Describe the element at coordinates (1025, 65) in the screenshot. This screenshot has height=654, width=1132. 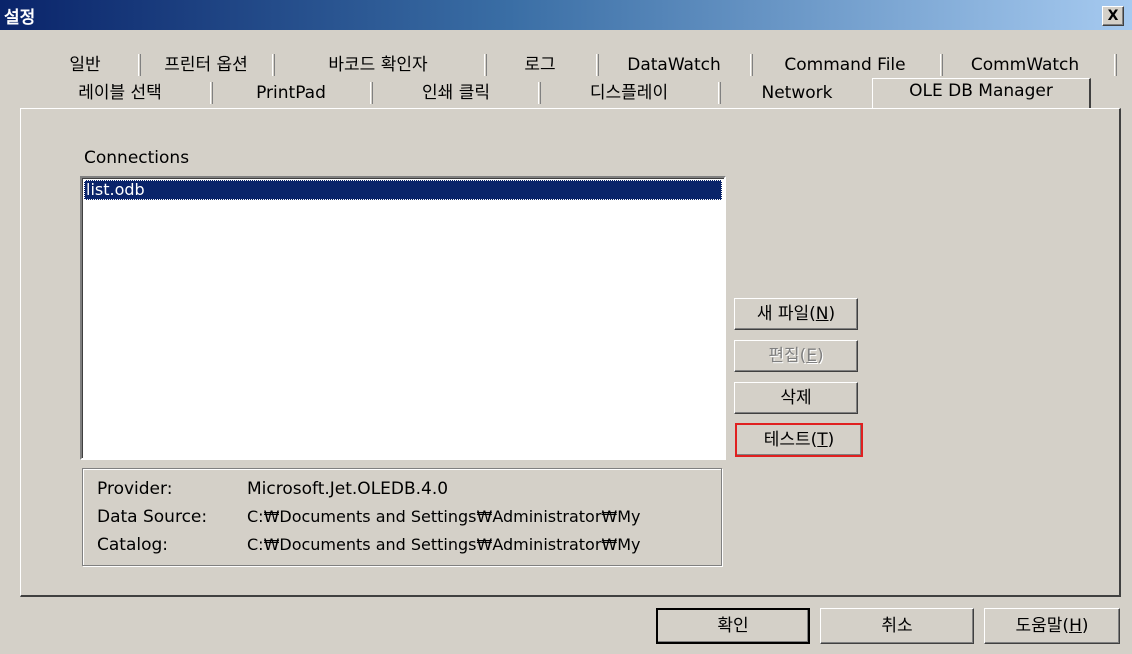
I see `tab-commwatch: CommWatch` at that location.